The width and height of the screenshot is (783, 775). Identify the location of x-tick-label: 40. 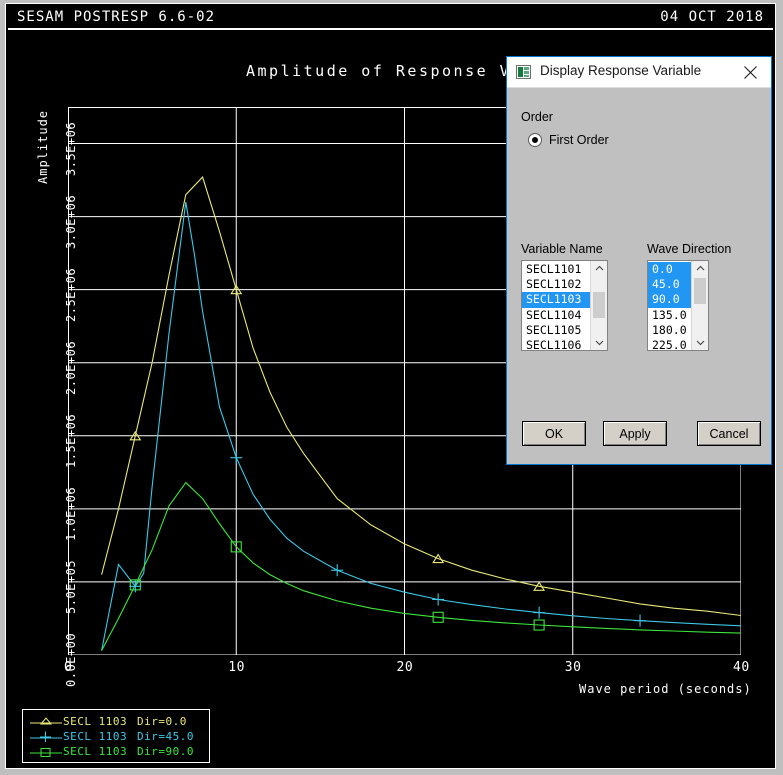
(741, 667).